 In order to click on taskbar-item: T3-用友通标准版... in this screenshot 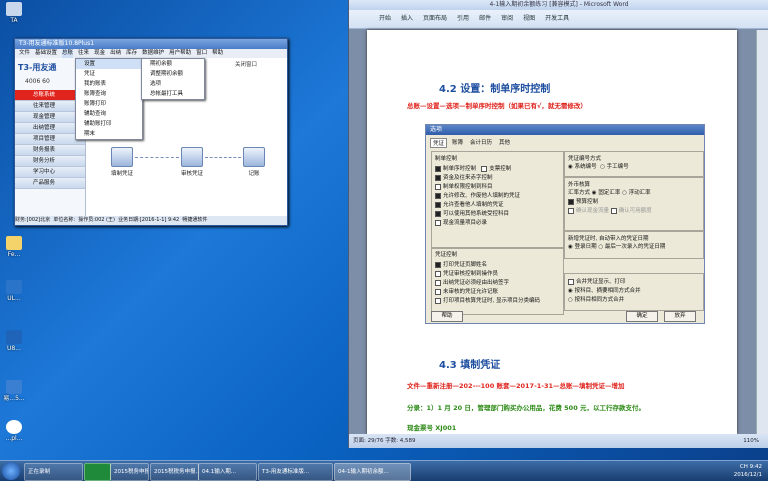, I will do `click(295, 472)`.